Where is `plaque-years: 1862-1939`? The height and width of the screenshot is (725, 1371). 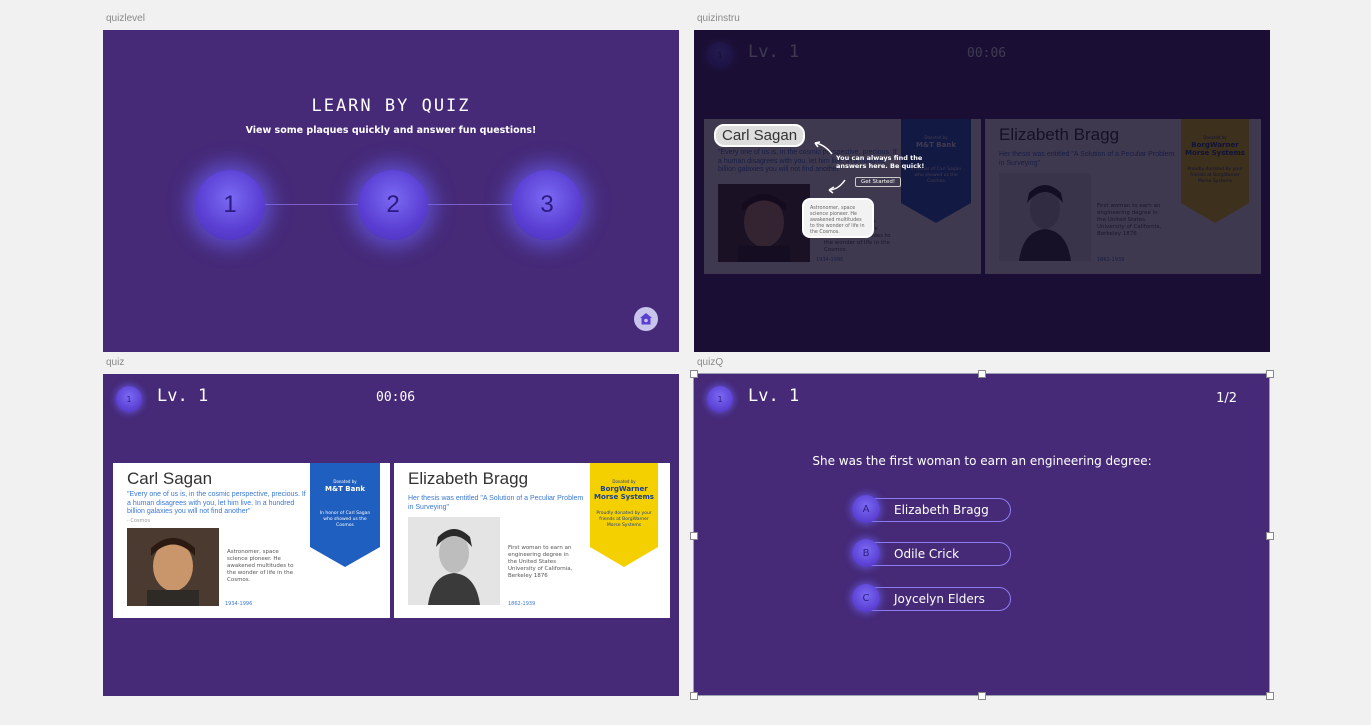 plaque-years: 1862-1939 is located at coordinates (522, 604).